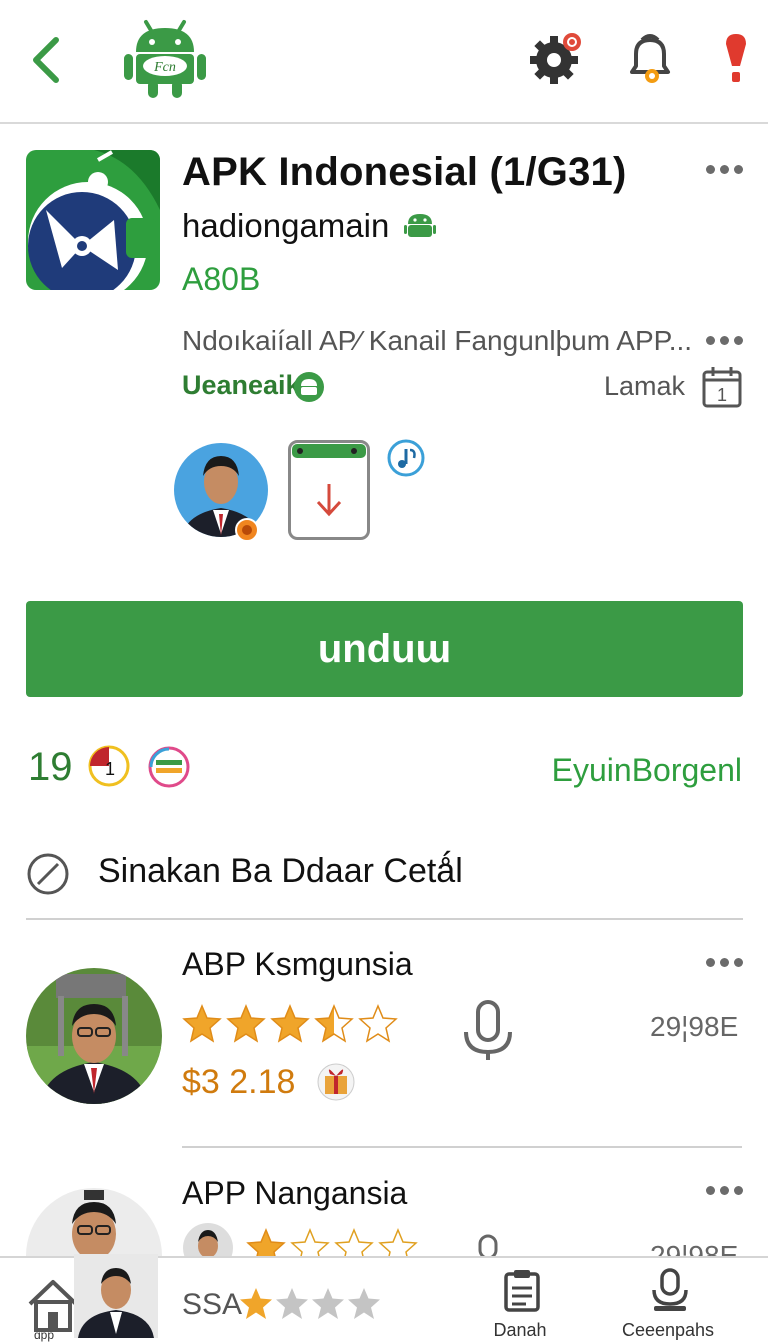 This screenshot has height=1344, width=768. I want to click on blocked-icon, so click(48, 874).